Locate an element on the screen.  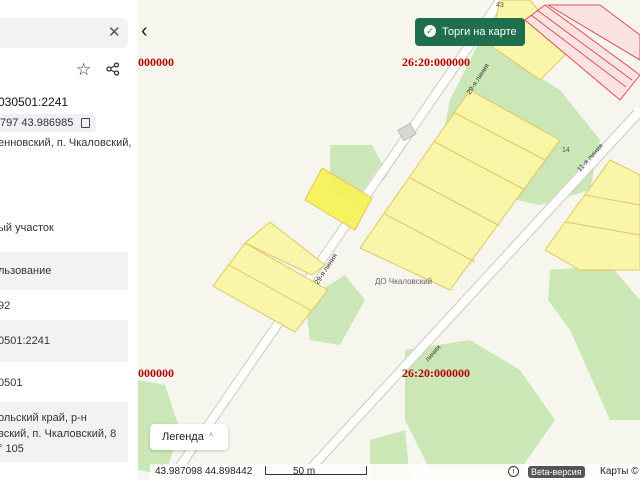
legend-button: Легенда ^ is located at coordinates (189, 437).